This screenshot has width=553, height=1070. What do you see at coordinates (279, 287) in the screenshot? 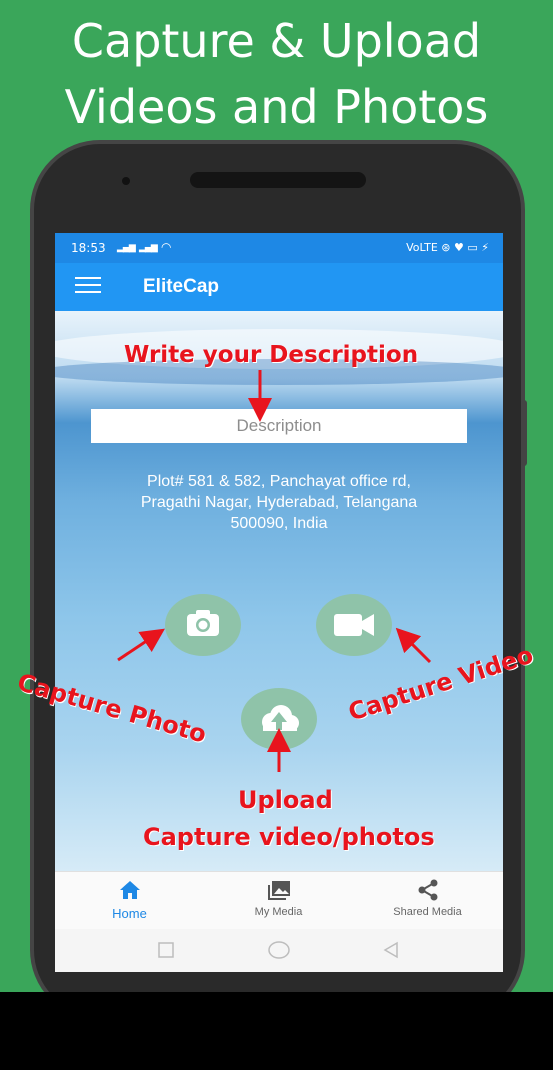
I see `app-bar: EliteCap` at bounding box center [279, 287].